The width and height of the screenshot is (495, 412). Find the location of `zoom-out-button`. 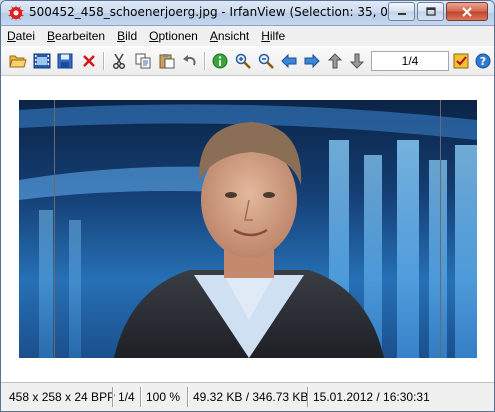

zoom-out-button is located at coordinates (266, 61).